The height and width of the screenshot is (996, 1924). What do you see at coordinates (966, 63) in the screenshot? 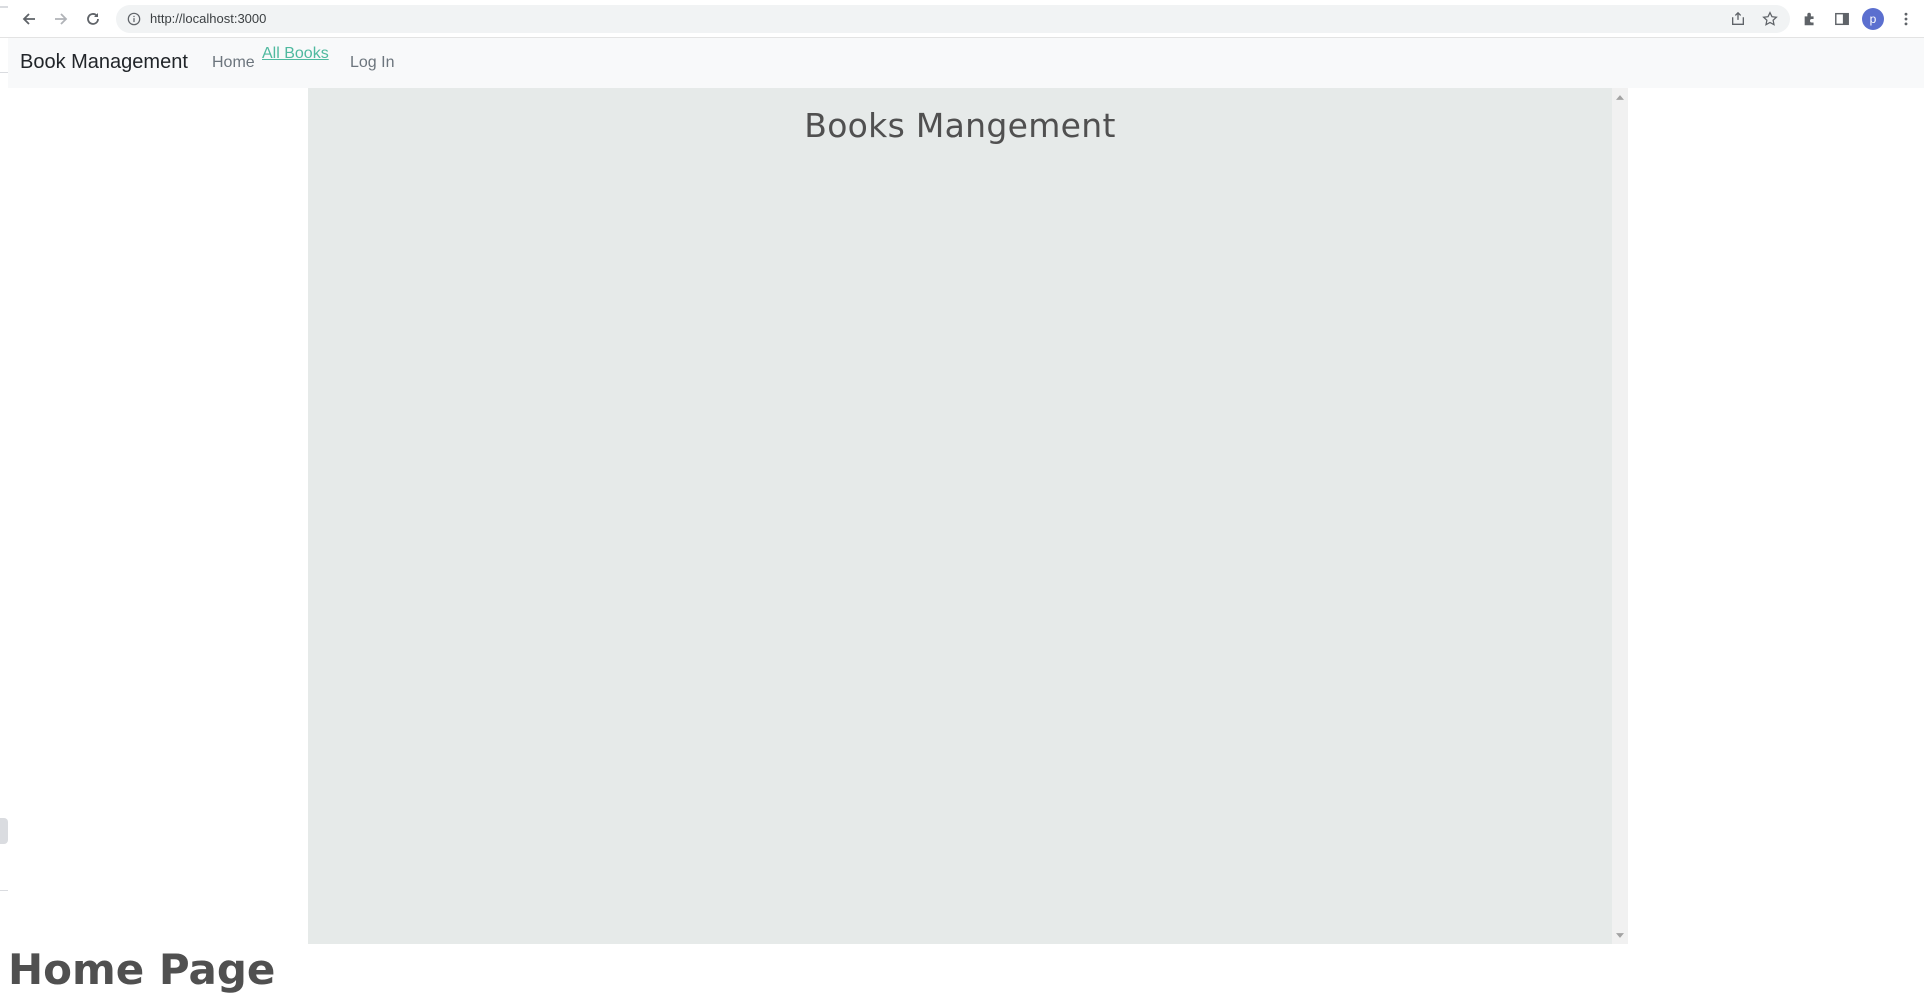
I see `app-navbar: Book Management Home All Books Log In` at bounding box center [966, 63].